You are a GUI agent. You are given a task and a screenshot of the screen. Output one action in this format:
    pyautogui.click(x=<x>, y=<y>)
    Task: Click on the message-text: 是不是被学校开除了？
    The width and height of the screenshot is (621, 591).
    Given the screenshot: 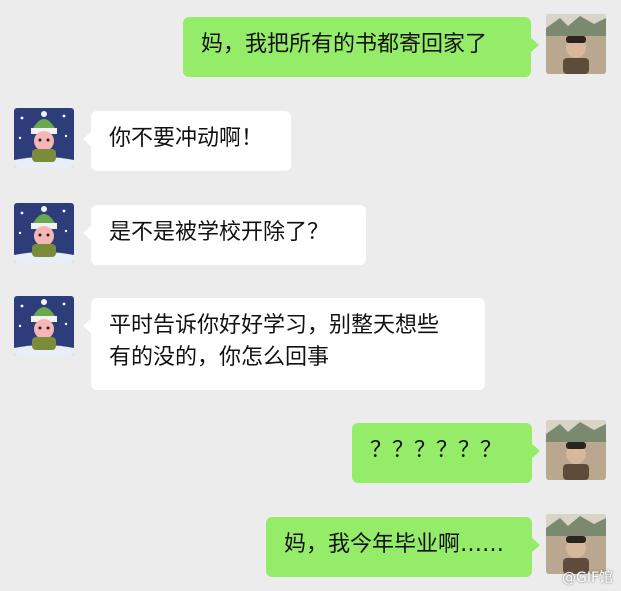 What is the action you would take?
    pyautogui.click(x=219, y=232)
    